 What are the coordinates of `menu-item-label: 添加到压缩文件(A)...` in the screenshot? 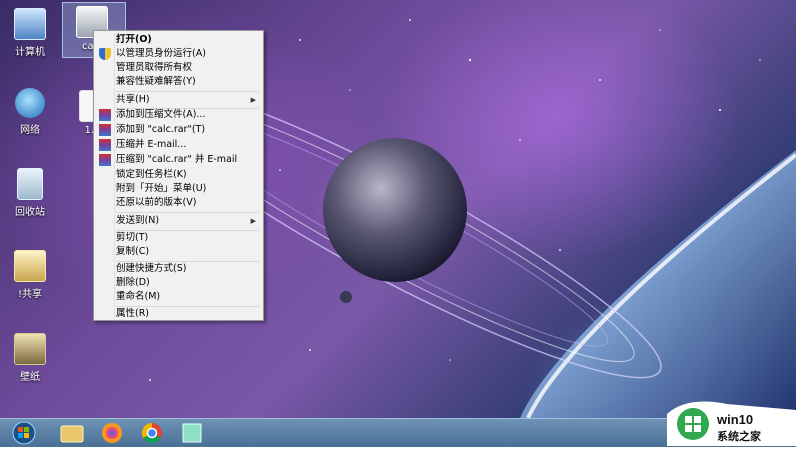 It's located at (161, 114).